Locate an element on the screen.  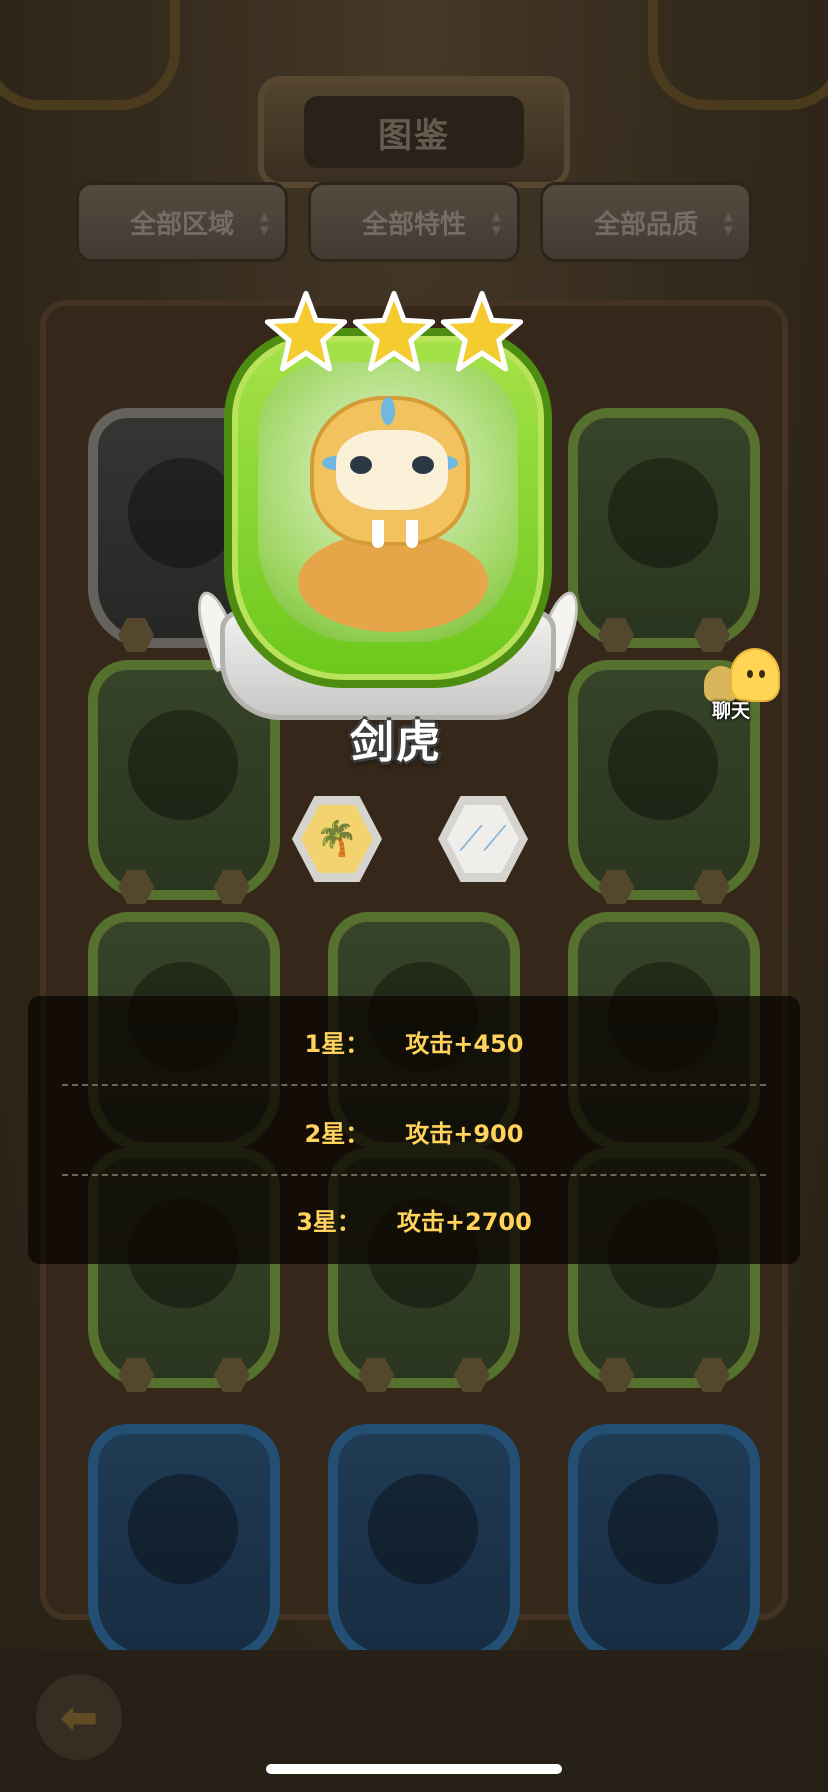
bonus-level: 2星： is located at coordinates (337, 1133).